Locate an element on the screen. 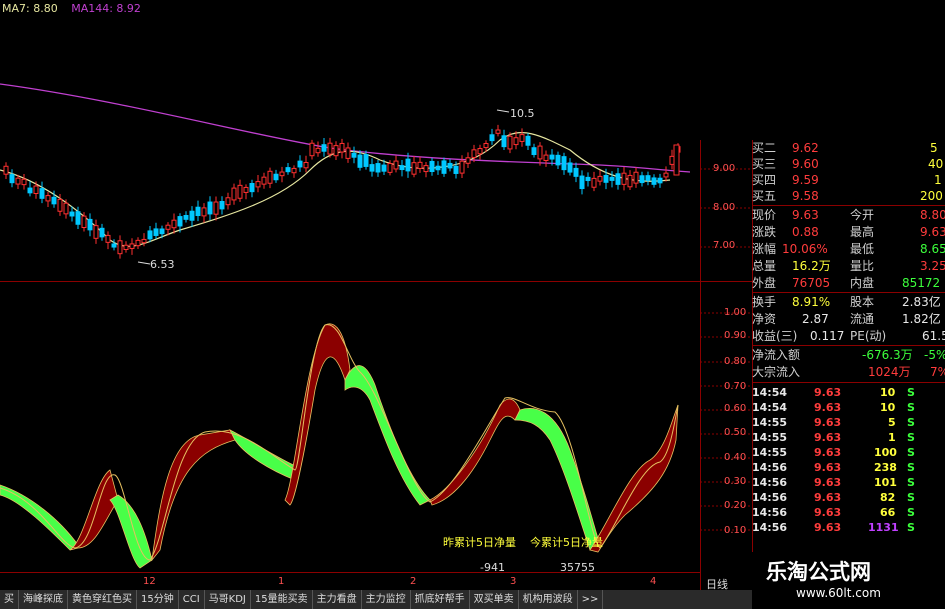 Image resolution: width=945 pixels, height=609 pixels. tick-row: 14:56 9.63 66 S is located at coordinates (833, 512).